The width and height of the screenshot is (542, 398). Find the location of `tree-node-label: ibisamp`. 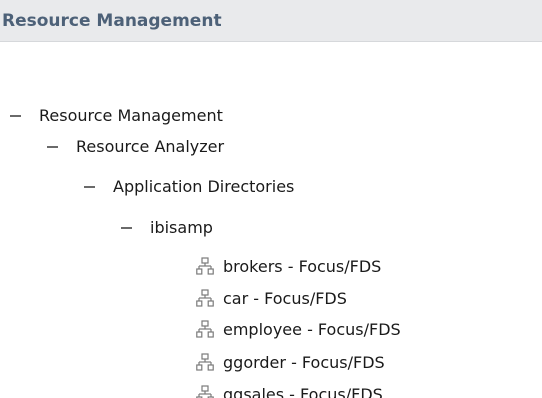

tree-node-label: ibisamp is located at coordinates (181, 227).